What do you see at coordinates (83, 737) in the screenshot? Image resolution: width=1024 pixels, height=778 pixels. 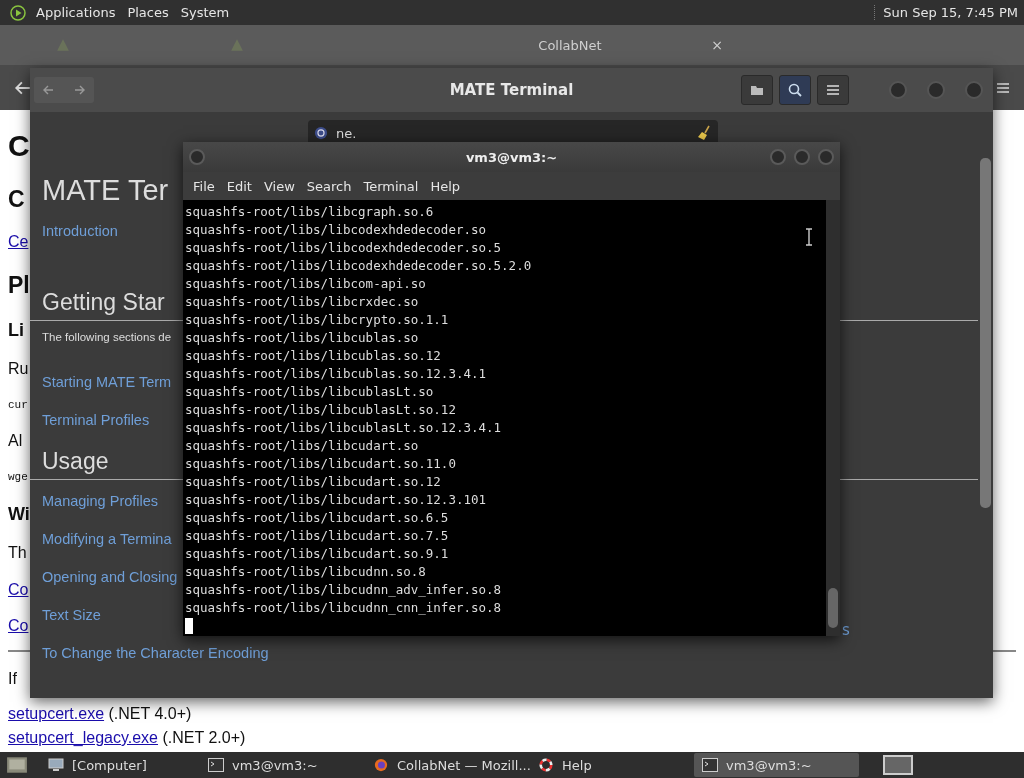 I see `download-link: setupcert_legacy.exe` at bounding box center [83, 737].